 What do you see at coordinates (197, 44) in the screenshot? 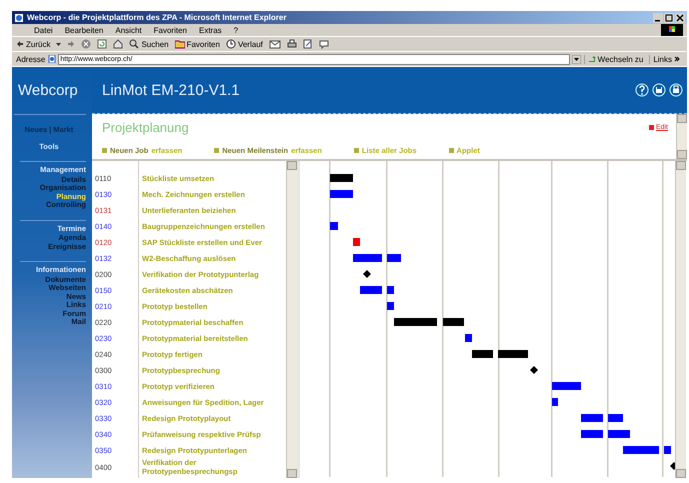
I see `favorites-button: Favoriten` at bounding box center [197, 44].